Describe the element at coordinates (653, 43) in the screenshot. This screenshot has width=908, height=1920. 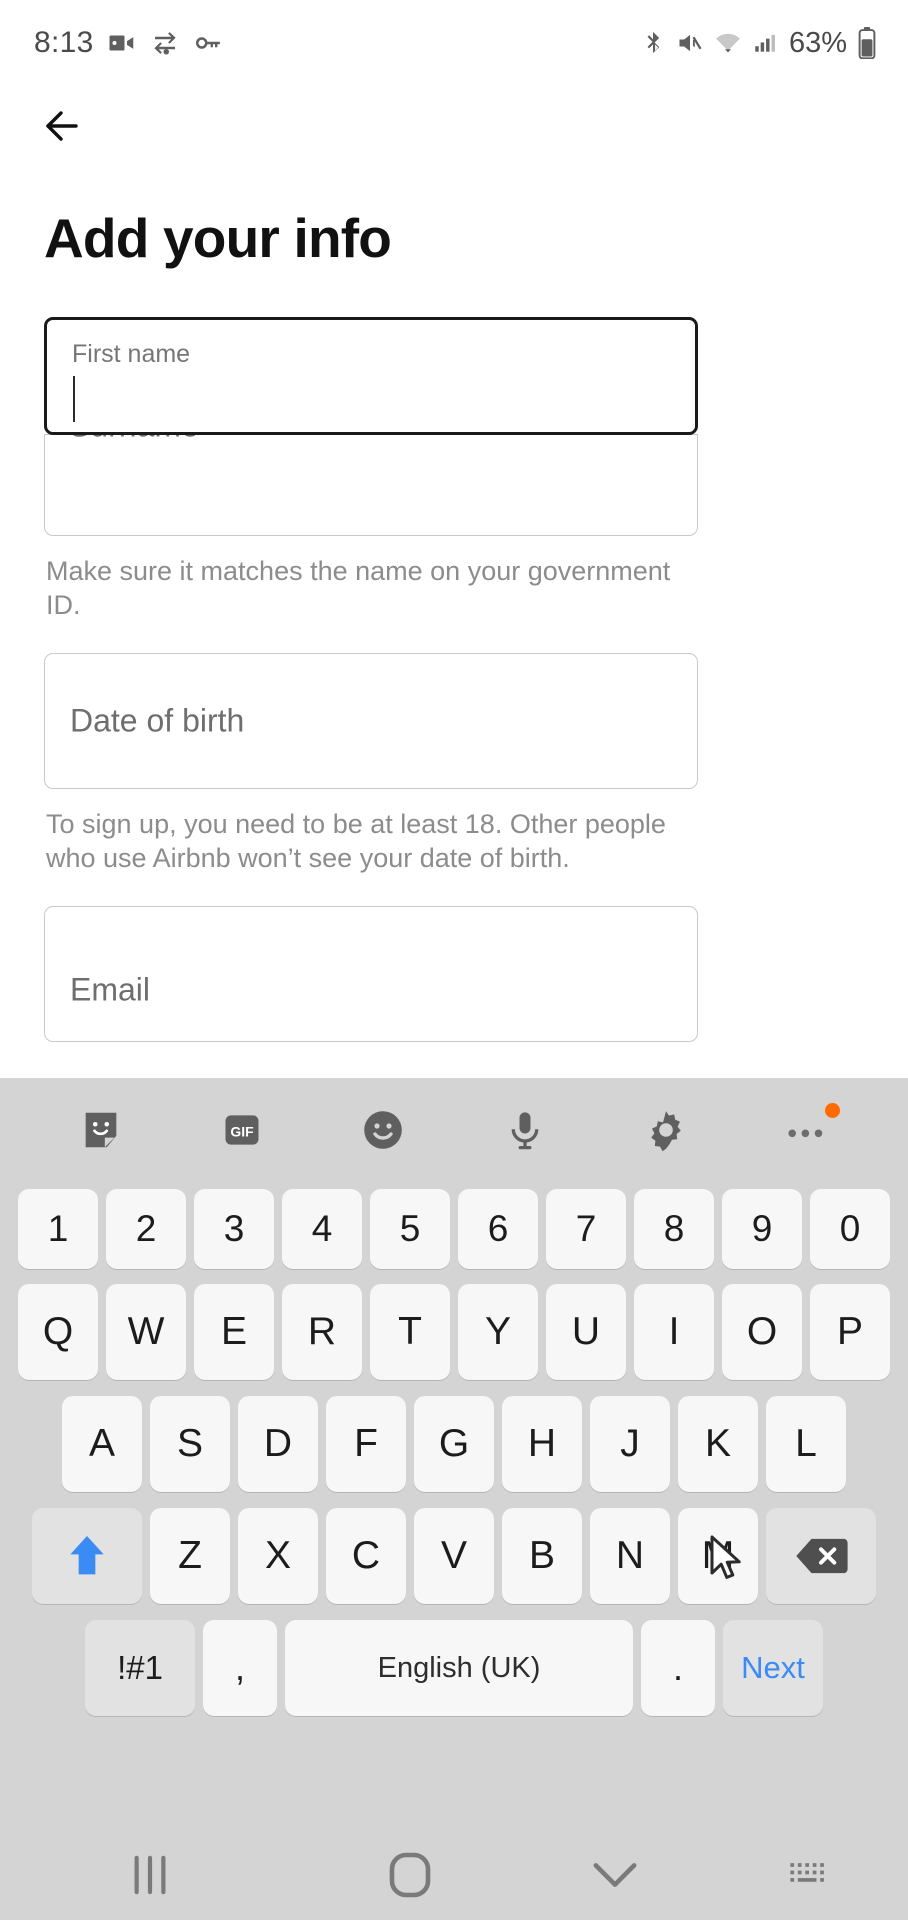
I see `bluetooth-icon` at that location.